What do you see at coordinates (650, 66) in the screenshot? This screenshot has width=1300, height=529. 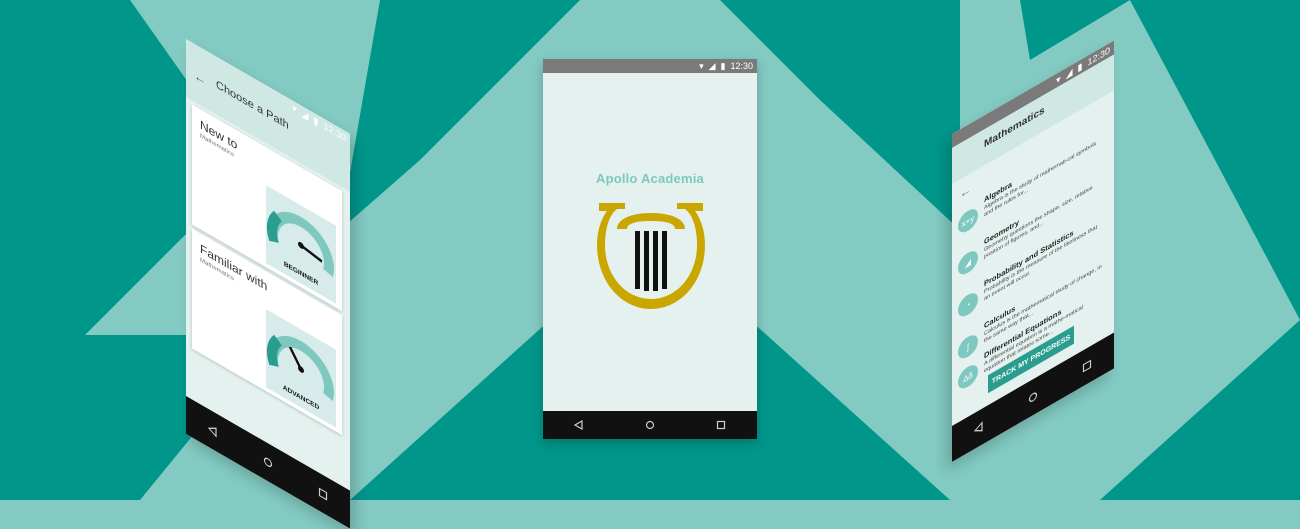 I see `status-bar: ▾ ◢ ▮ 12:30` at bounding box center [650, 66].